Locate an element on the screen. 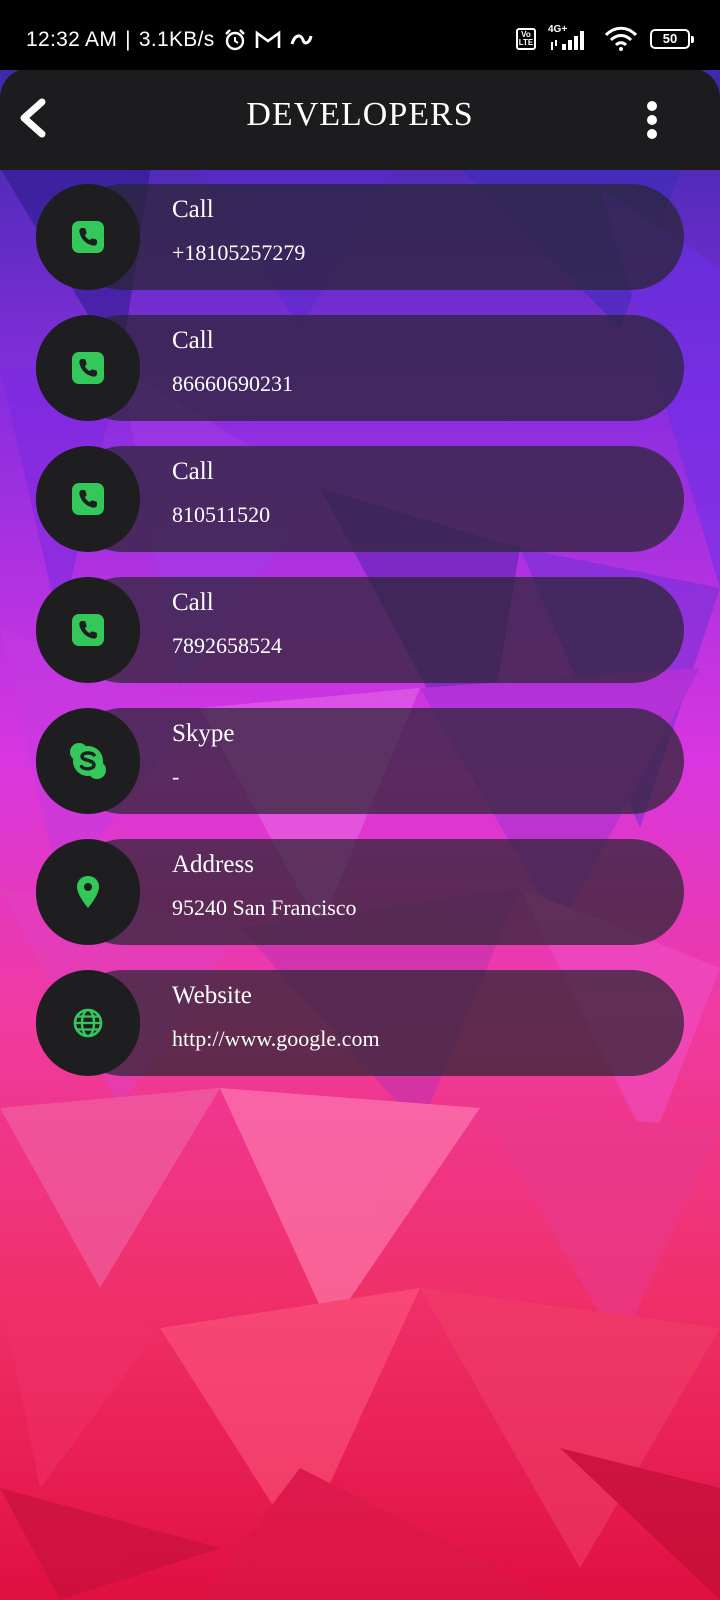 The image size is (720, 1600). contact-item-call: Call 7892658524 is located at coordinates (360, 630).